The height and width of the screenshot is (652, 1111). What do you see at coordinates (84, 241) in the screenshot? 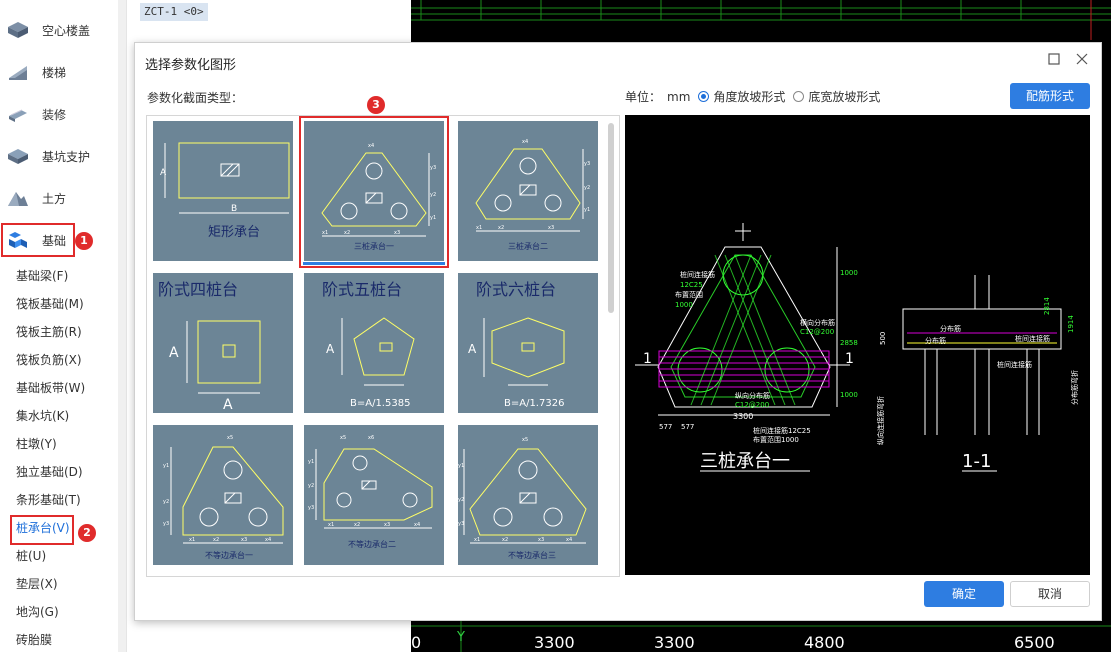
I see `step-badge-1: 1` at bounding box center [84, 241].